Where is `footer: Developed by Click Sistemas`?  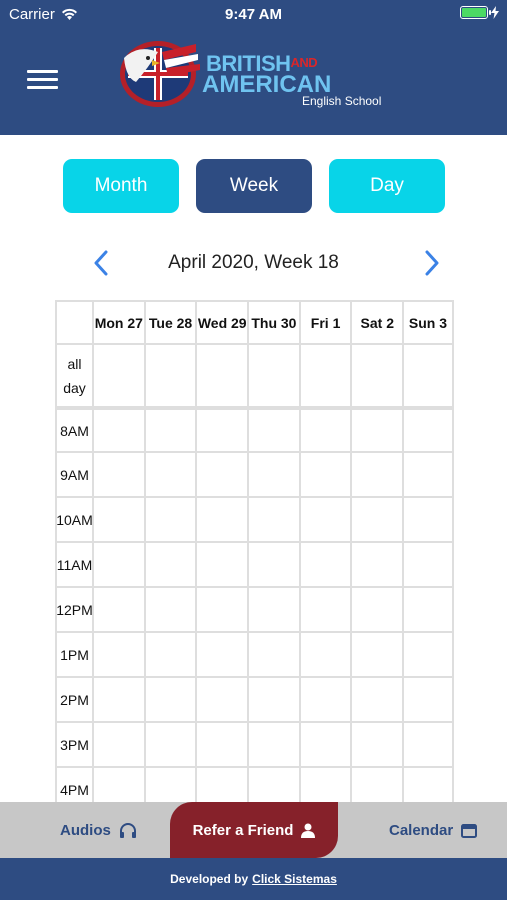 footer: Developed by Click Sistemas is located at coordinates (253, 879).